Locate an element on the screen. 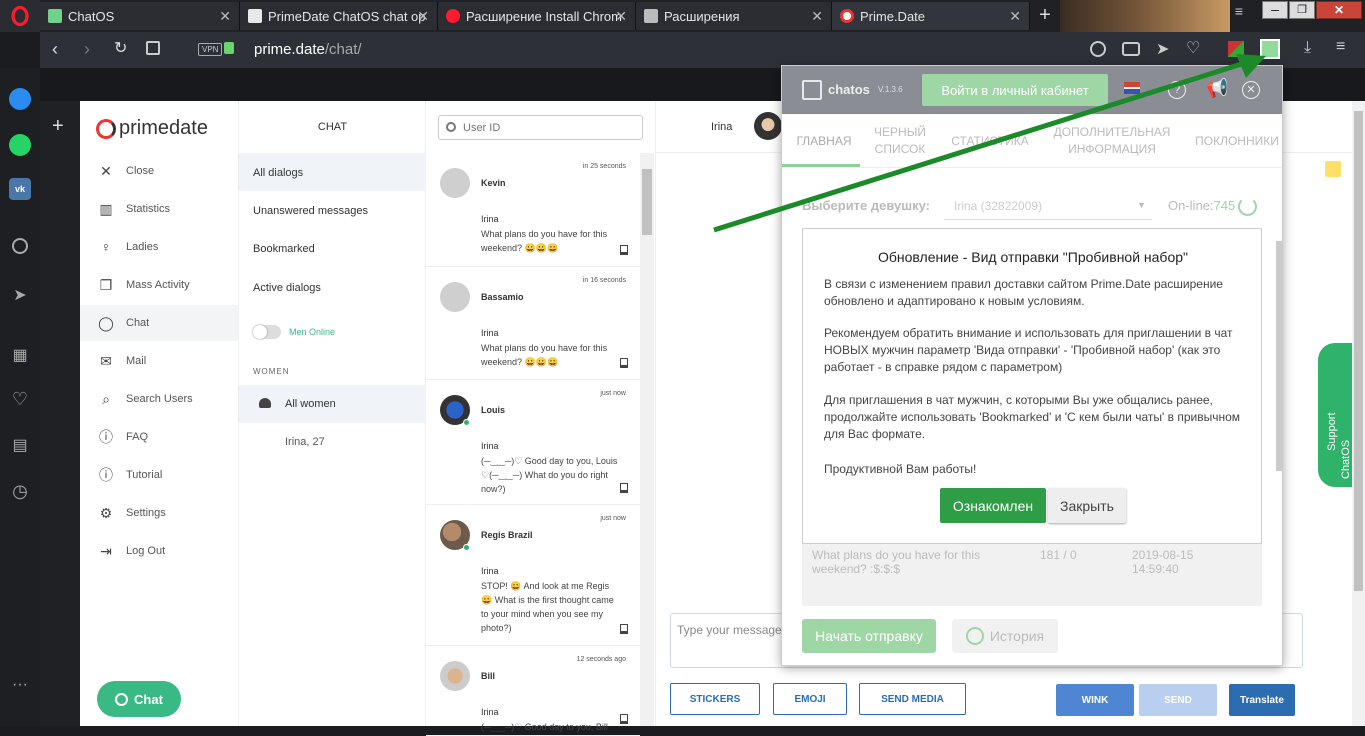  acknowledge-button: Ознакомлен is located at coordinates (993, 505).